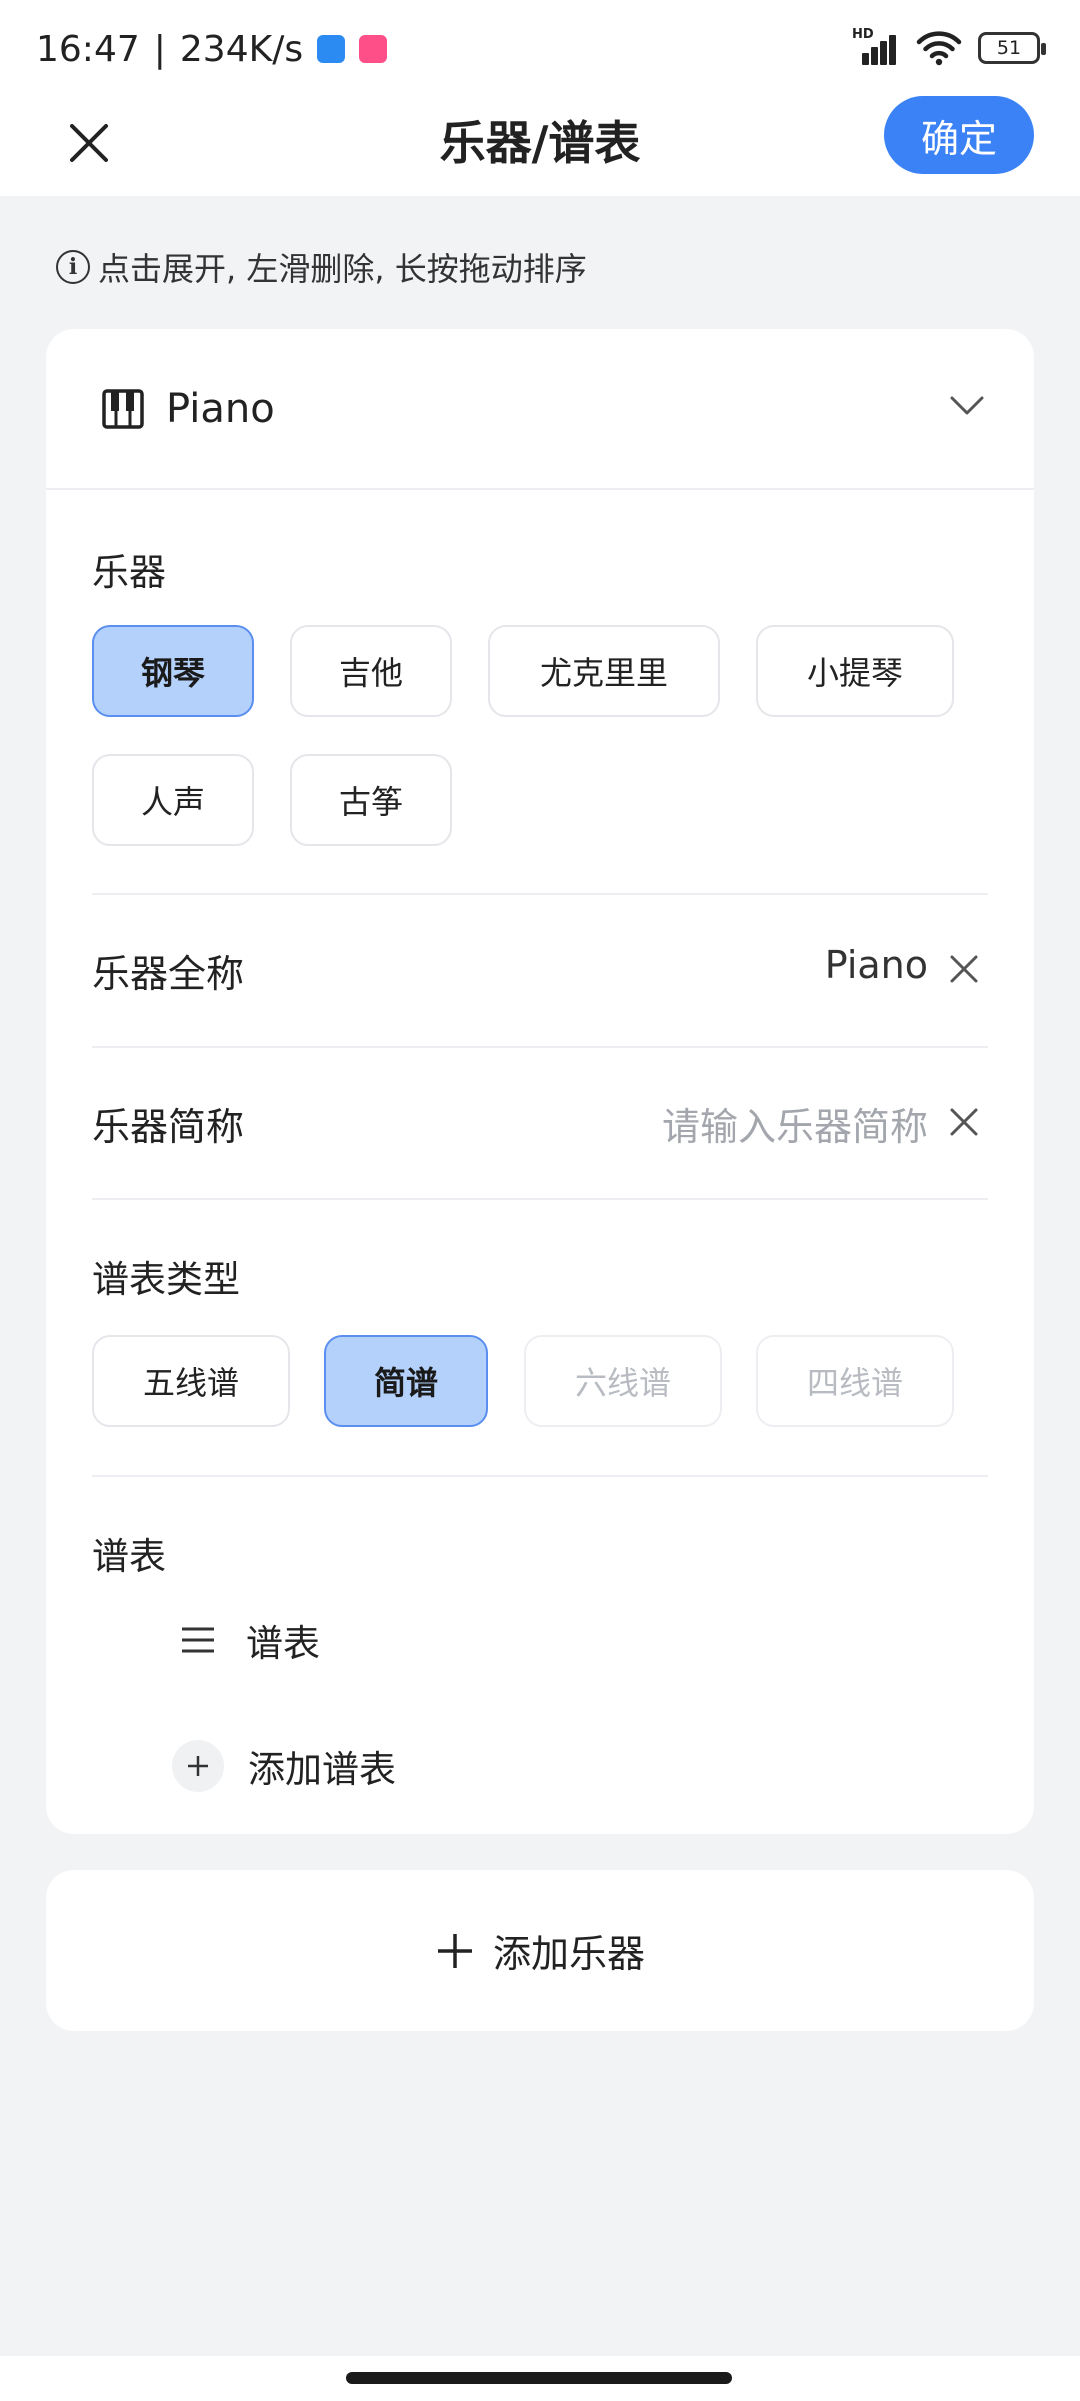  What do you see at coordinates (371, 800) in the screenshot?
I see `instrument-chip-guzheng: 古筝` at bounding box center [371, 800].